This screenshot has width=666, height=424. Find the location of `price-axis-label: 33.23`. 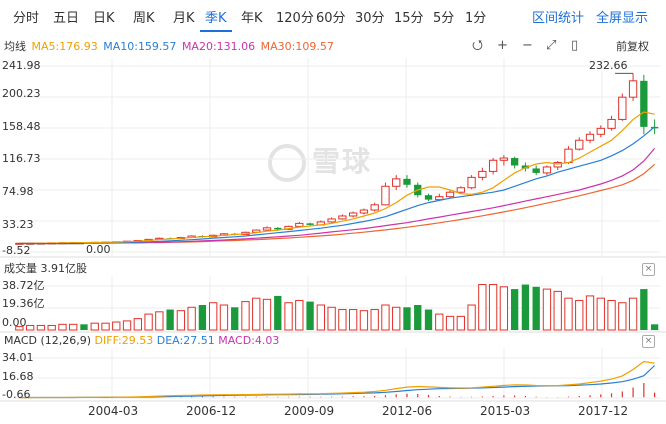

price-axis-label: 33.23 is located at coordinates (18, 224).